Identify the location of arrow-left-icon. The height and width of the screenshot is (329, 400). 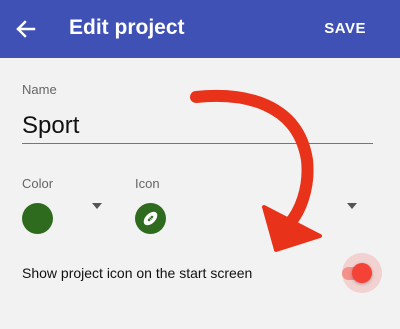
(26, 29).